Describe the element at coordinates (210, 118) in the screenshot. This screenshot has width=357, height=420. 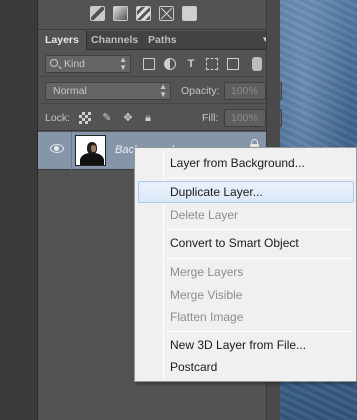
I see `fill-label: Fill:` at that location.